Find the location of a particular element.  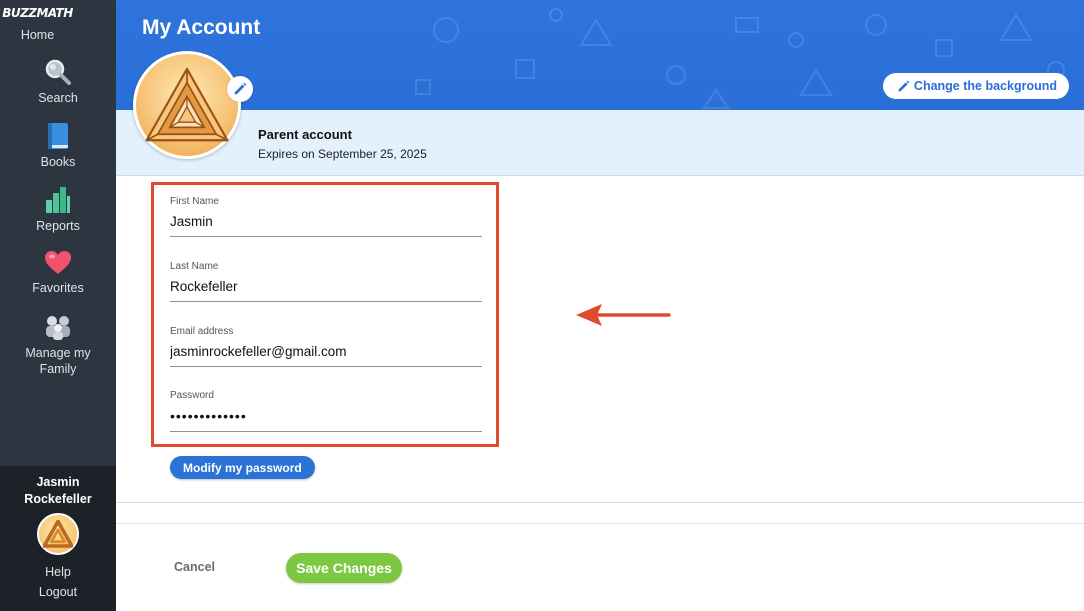

last-name-label: Last Name is located at coordinates (194, 266).